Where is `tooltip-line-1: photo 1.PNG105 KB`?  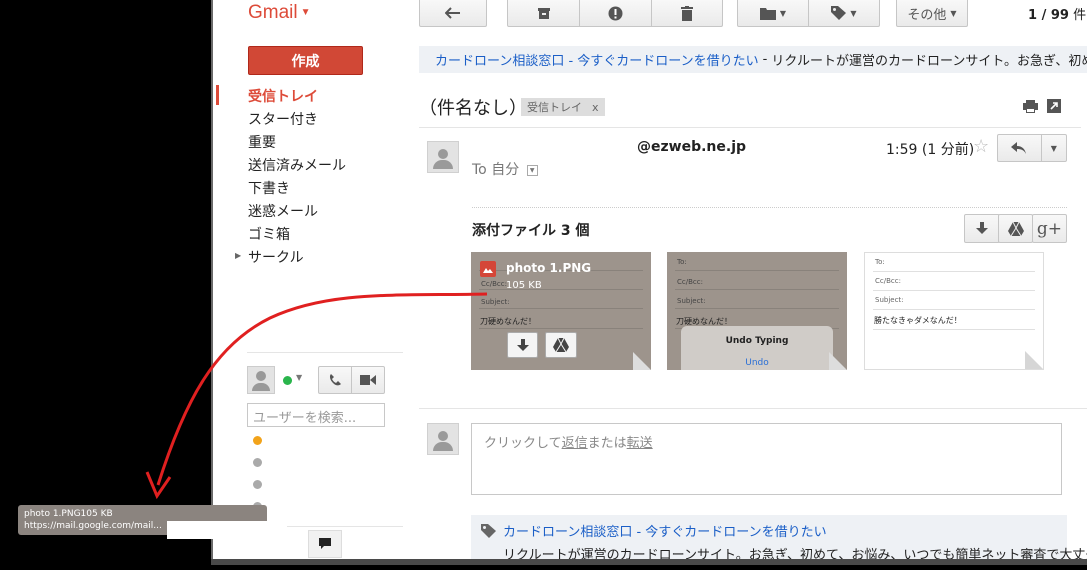 tooltip-line-1: photo 1.PNG105 KB is located at coordinates (68, 514).